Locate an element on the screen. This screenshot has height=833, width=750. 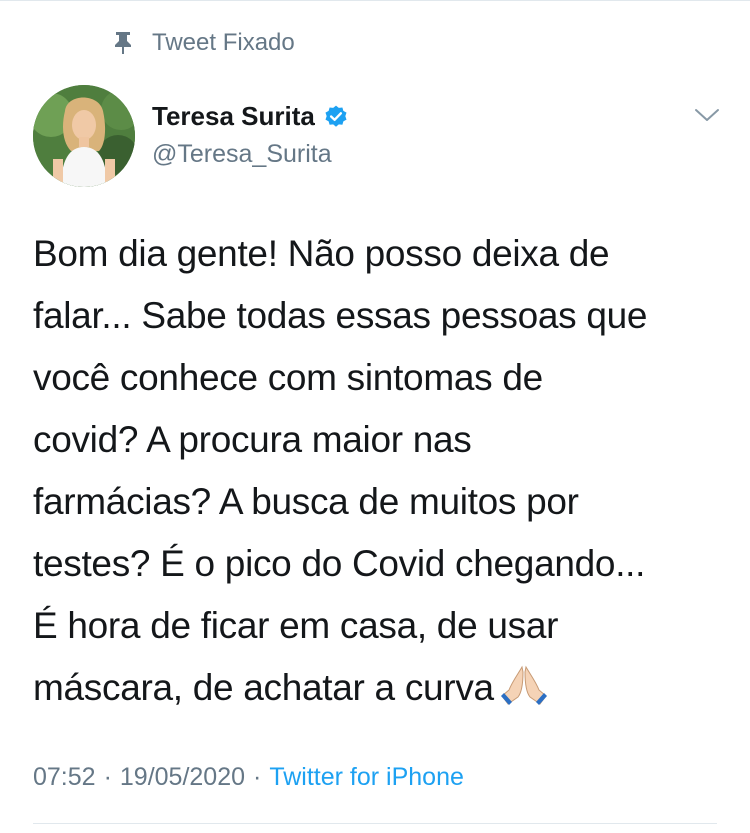
tweet-text-last-line: máscara, de achatar a curva is located at coordinates (378, 688).